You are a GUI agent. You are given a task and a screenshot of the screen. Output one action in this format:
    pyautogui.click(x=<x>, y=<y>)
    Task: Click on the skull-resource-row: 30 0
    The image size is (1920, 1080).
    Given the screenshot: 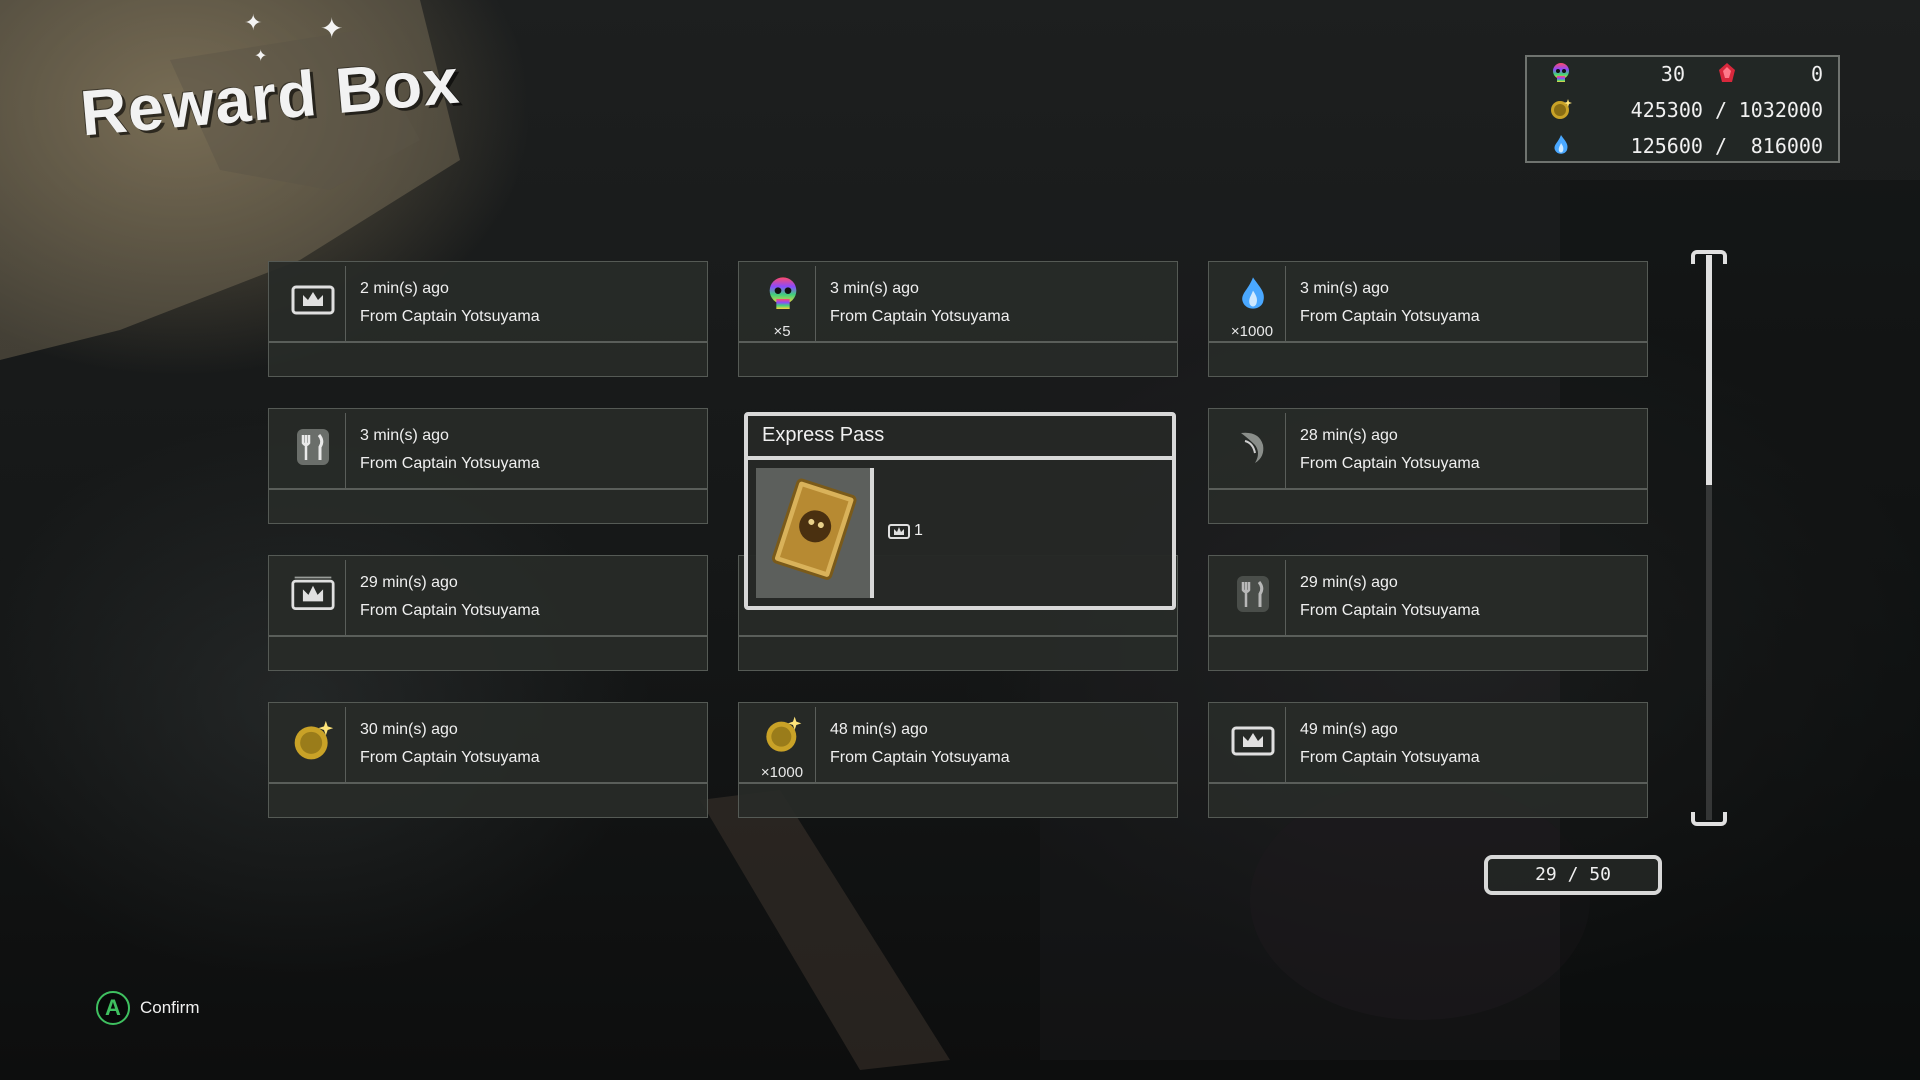 What is the action you would take?
    pyautogui.click(x=1682, y=73)
    